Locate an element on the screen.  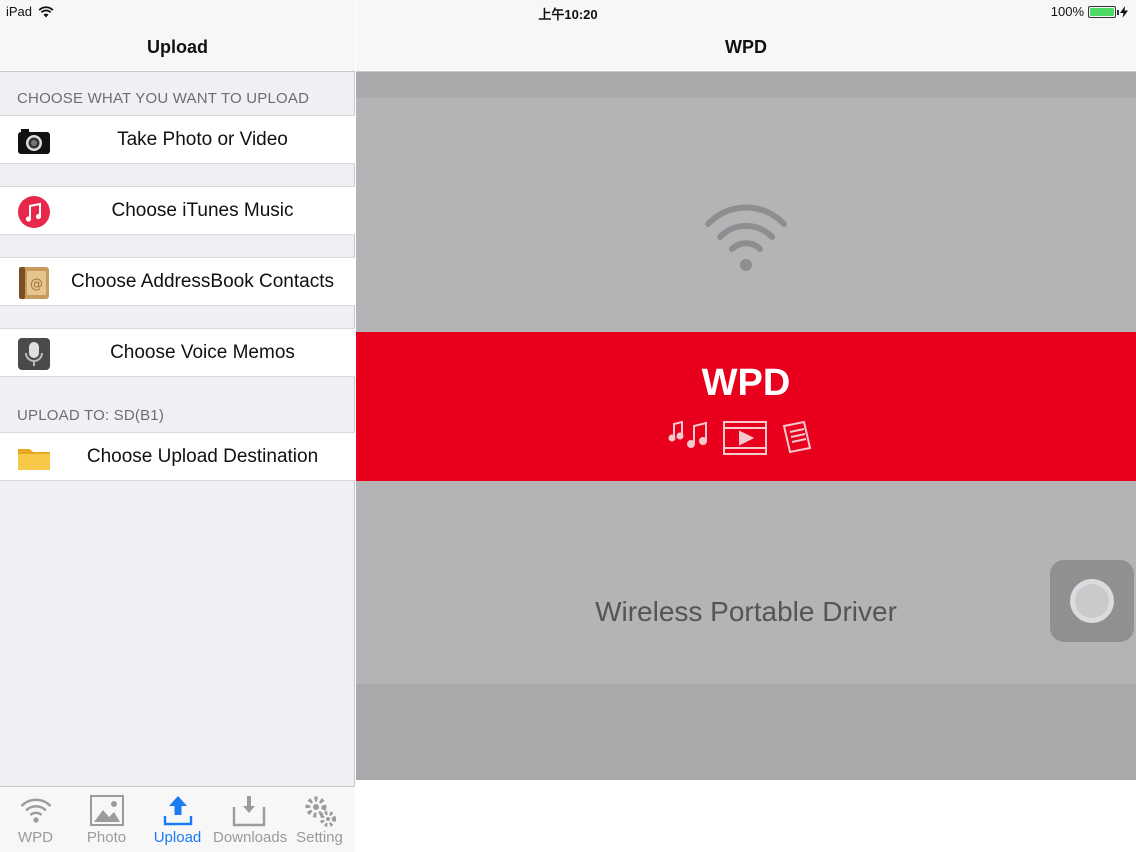
tab-bar: WPD Photo Upload Downloads Setting is located at coordinates (177, 819).